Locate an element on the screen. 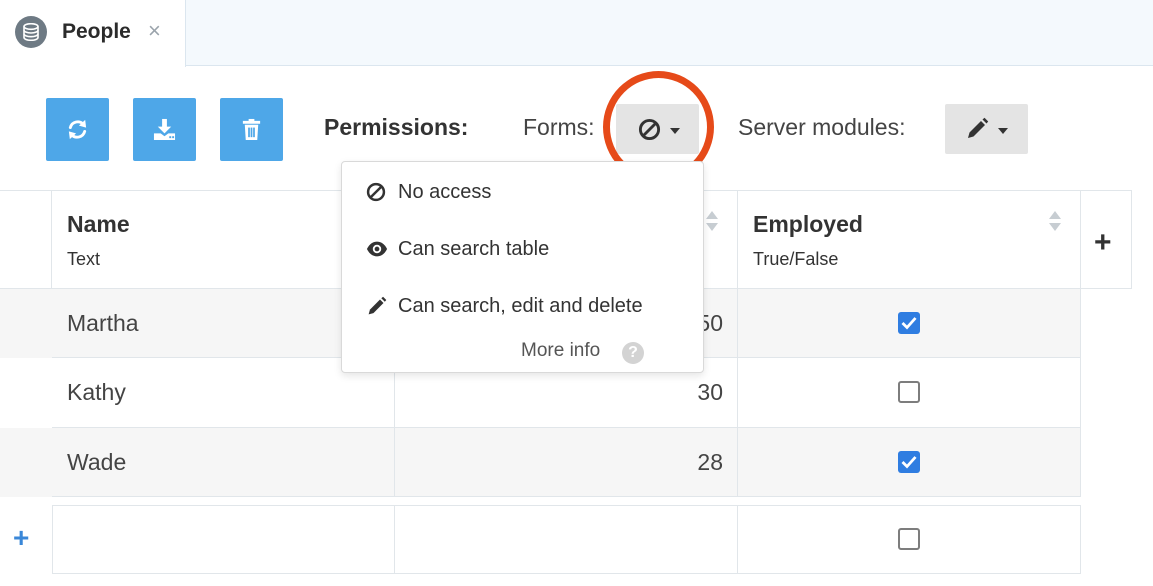 Image resolution: width=1153 pixels, height=586 pixels. tab-people: People × is located at coordinates (93, 33).